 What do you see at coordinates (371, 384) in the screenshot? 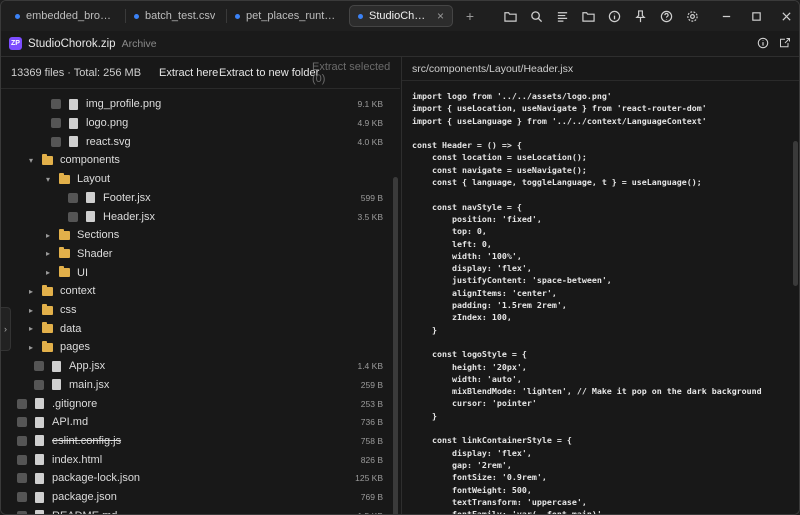
I see `file-size: 259 B` at bounding box center [371, 384].